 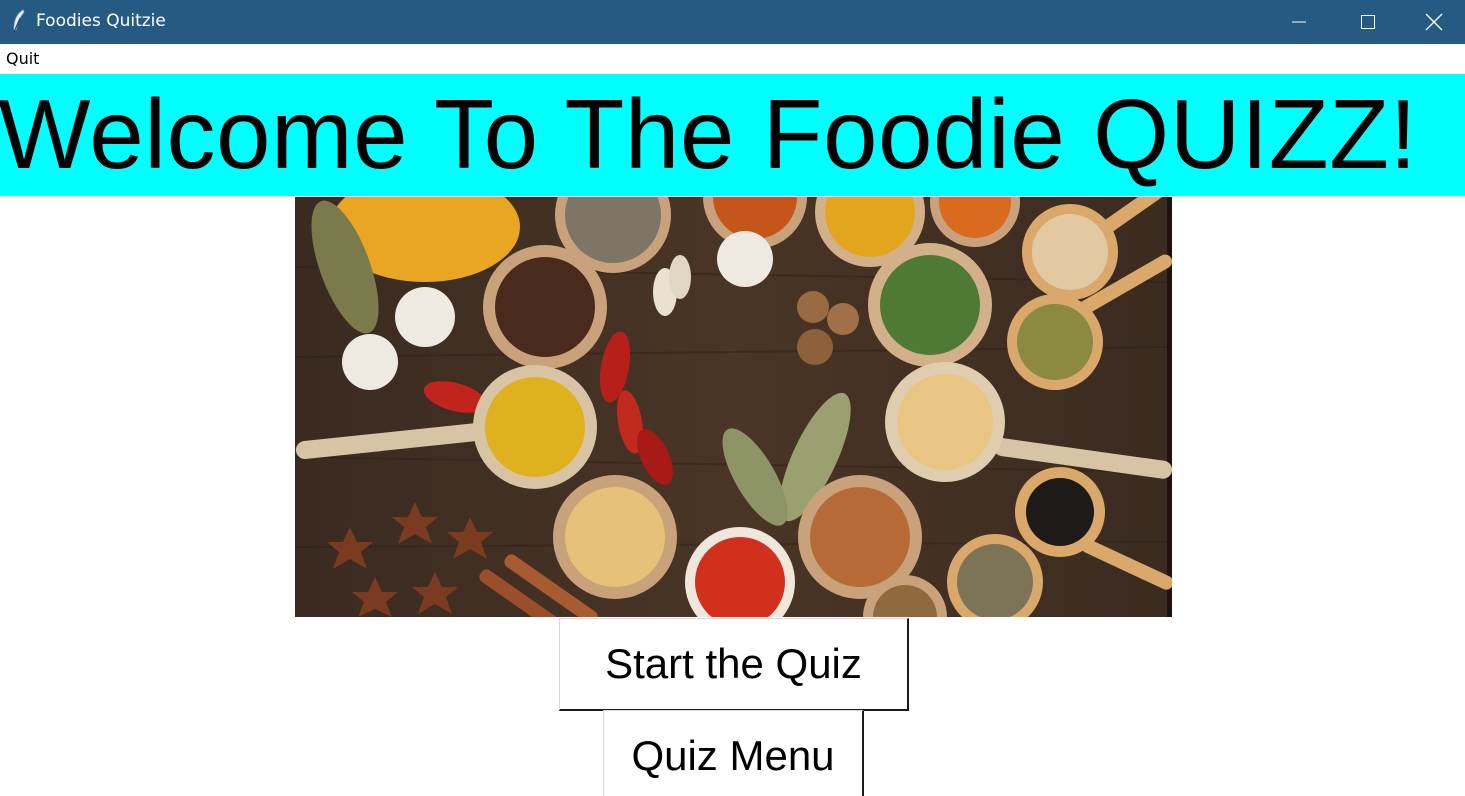 I want to click on minimize-icon, so click(x=1299, y=22).